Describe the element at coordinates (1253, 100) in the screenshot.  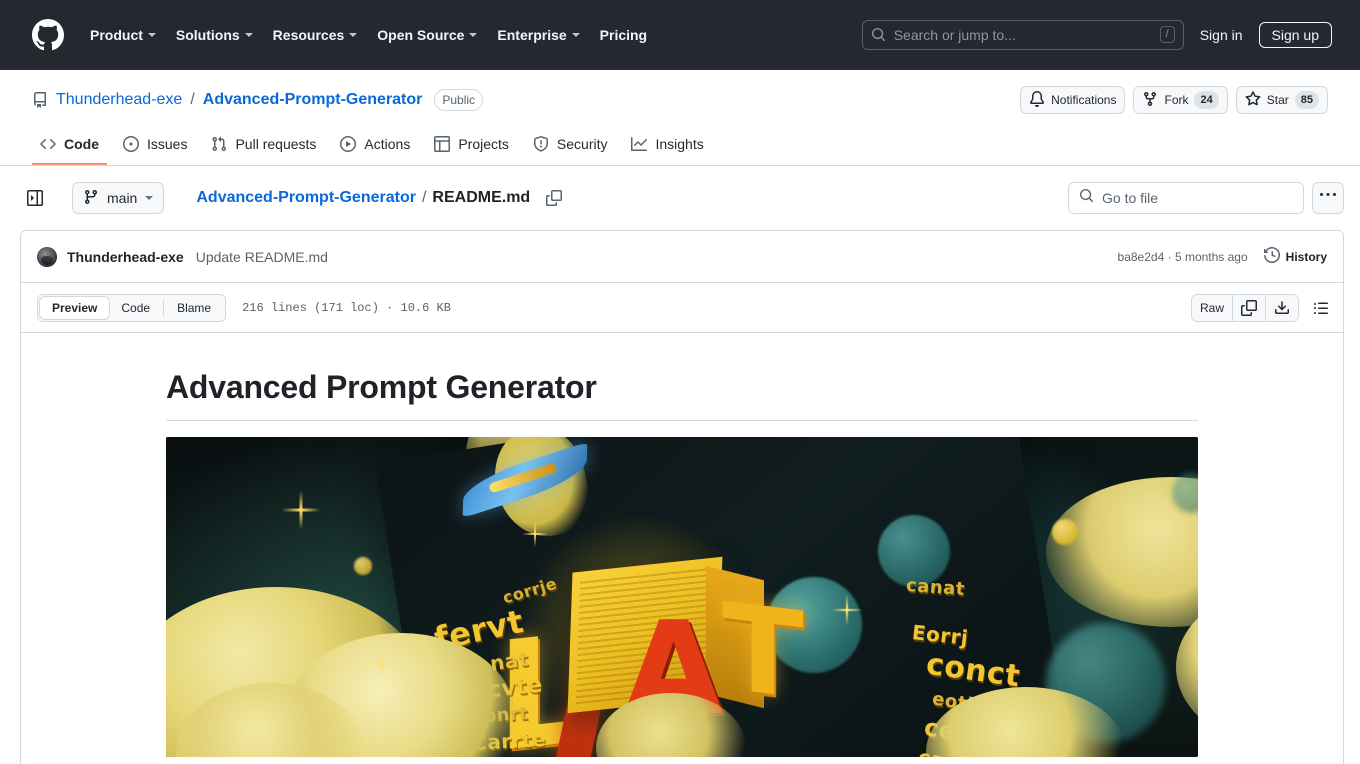
I see `star-icon` at that location.